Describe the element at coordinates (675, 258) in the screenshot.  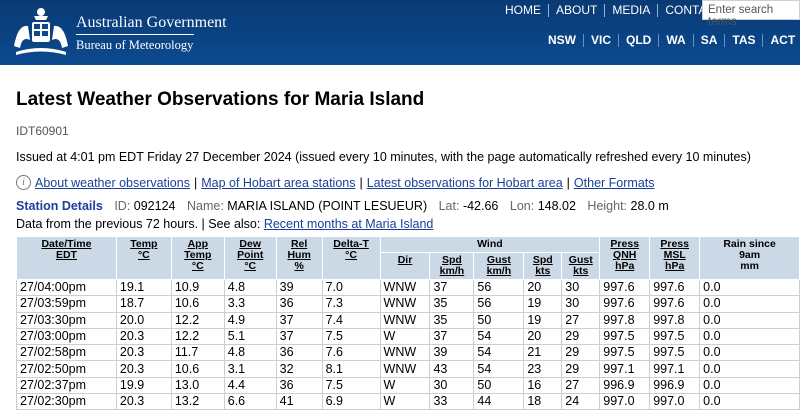
I see `col-press-msl: Press MSL hPa` at that location.